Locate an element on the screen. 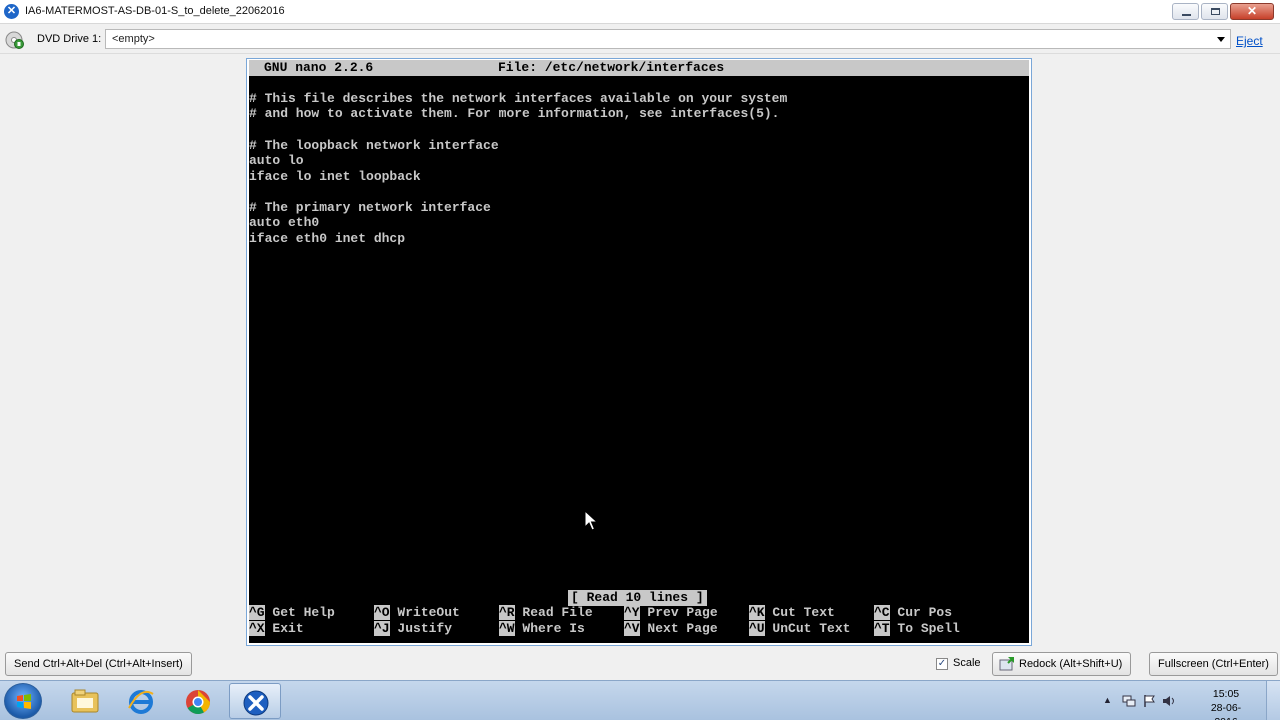 The width and height of the screenshot is (1280, 720). close-button: ✕ is located at coordinates (1252, 11).